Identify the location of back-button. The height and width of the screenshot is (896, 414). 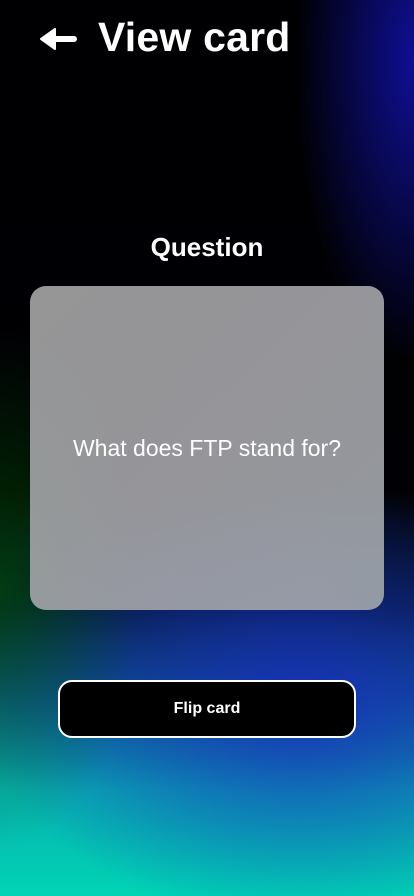
(58, 40).